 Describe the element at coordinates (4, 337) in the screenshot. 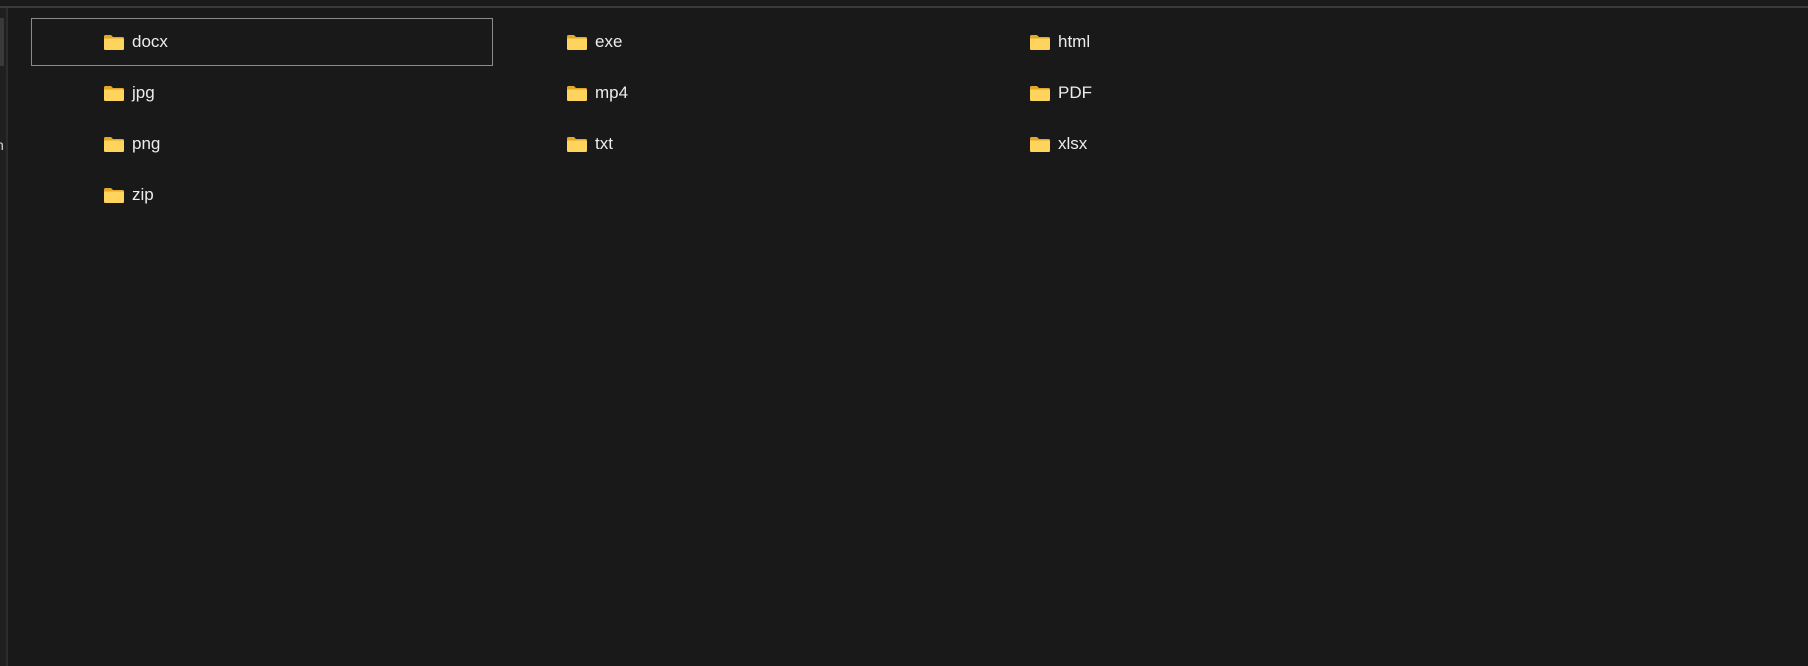

I see `navigation-pane-edge` at that location.